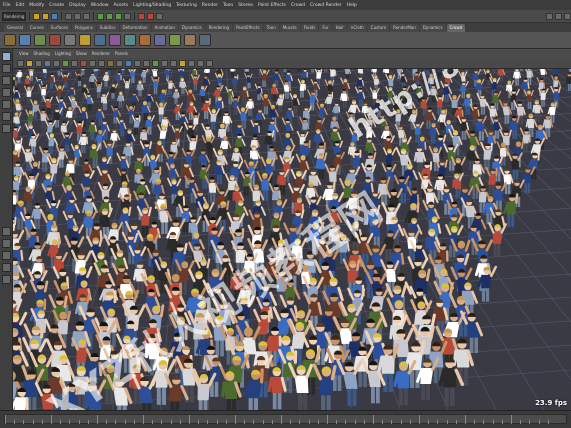 This screenshot has height=428, width=571. I want to click on layout-single-icon, so click(6, 231).